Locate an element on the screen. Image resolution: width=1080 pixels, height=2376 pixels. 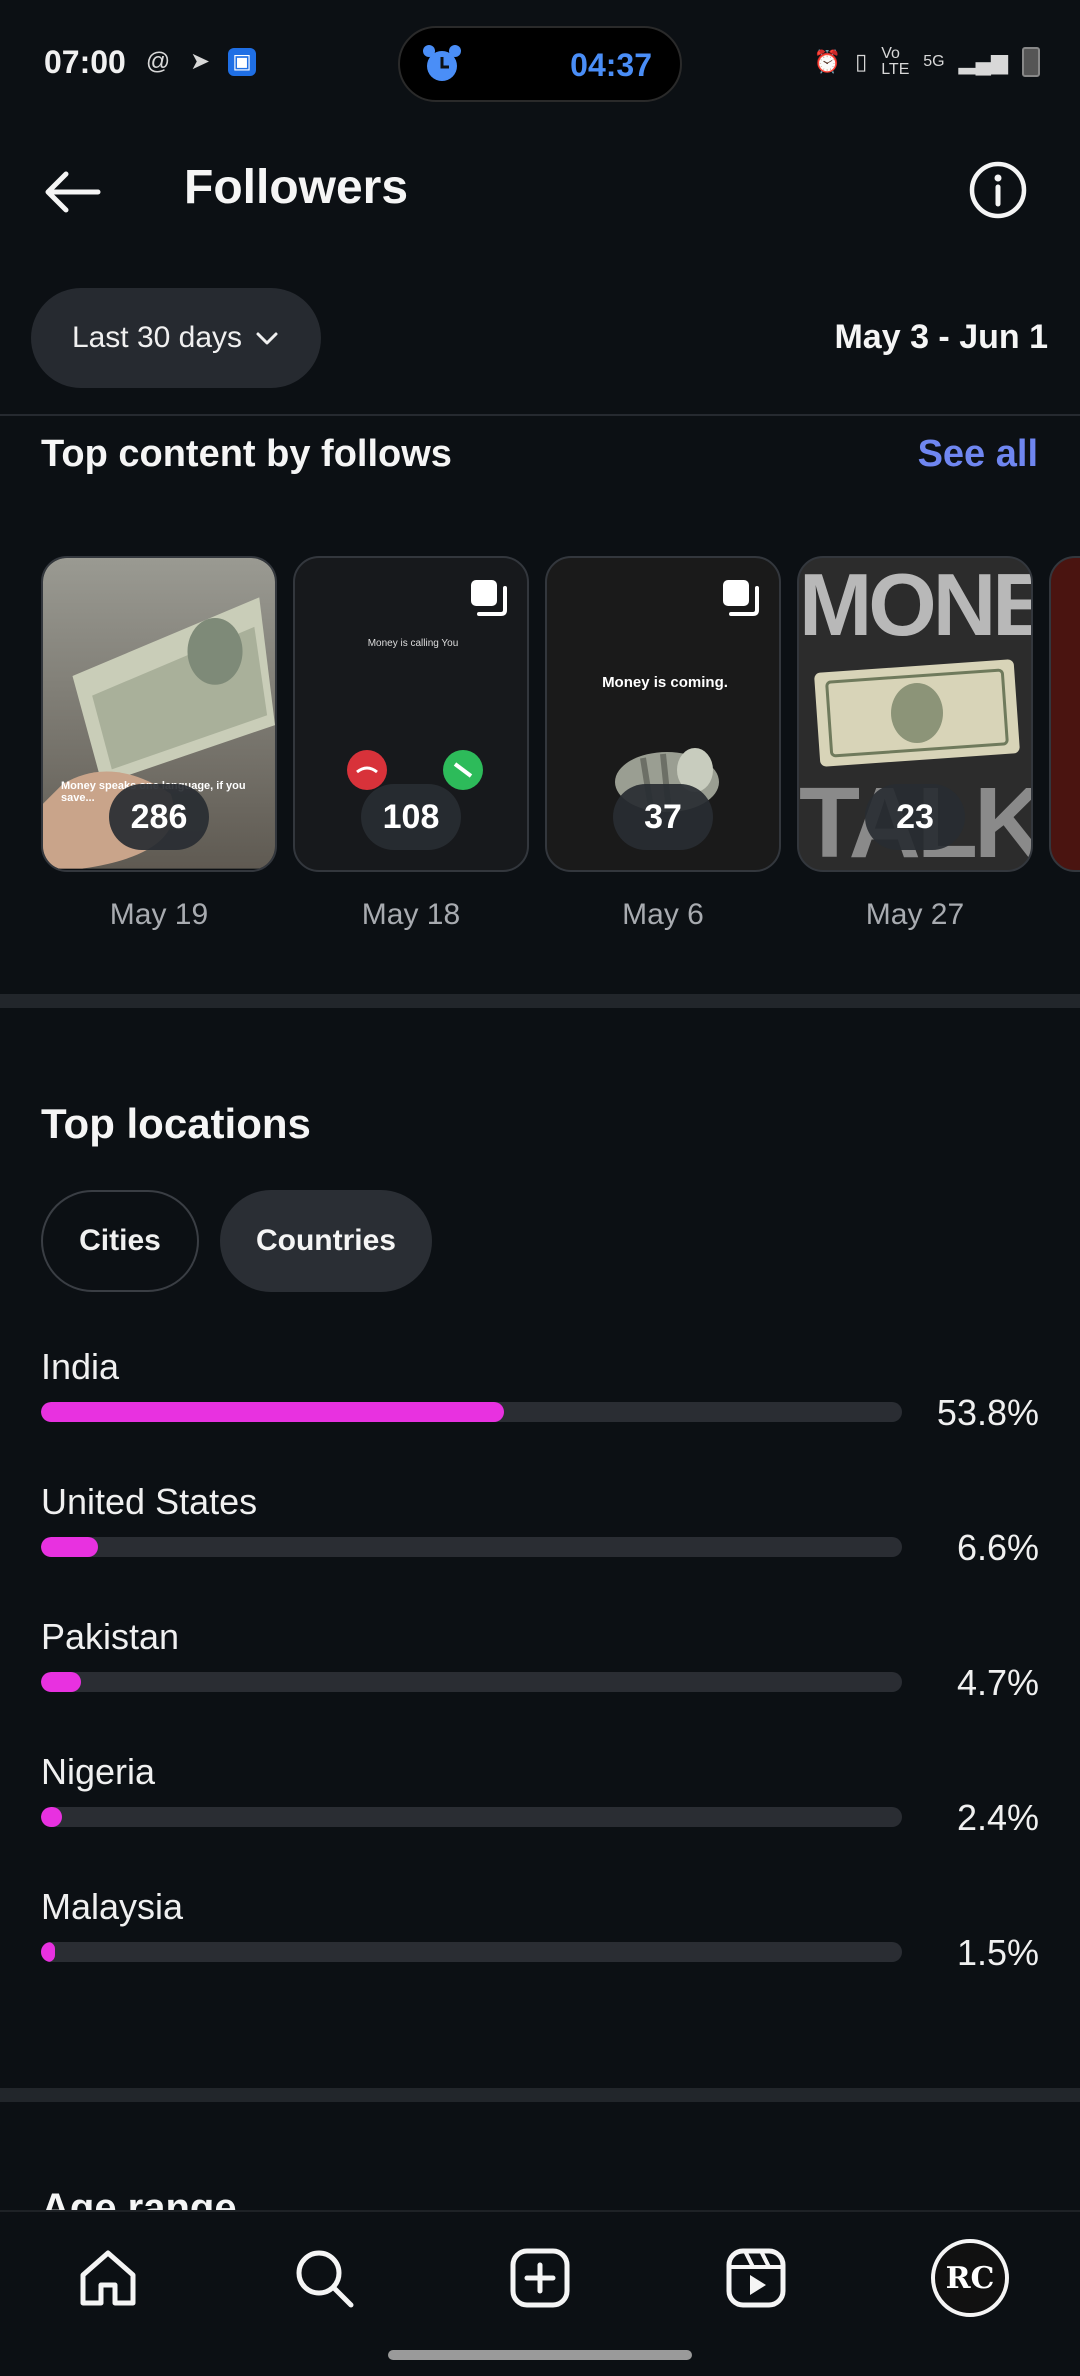
cities-filter-chip: Cities is located at coordinates (120, 1241).